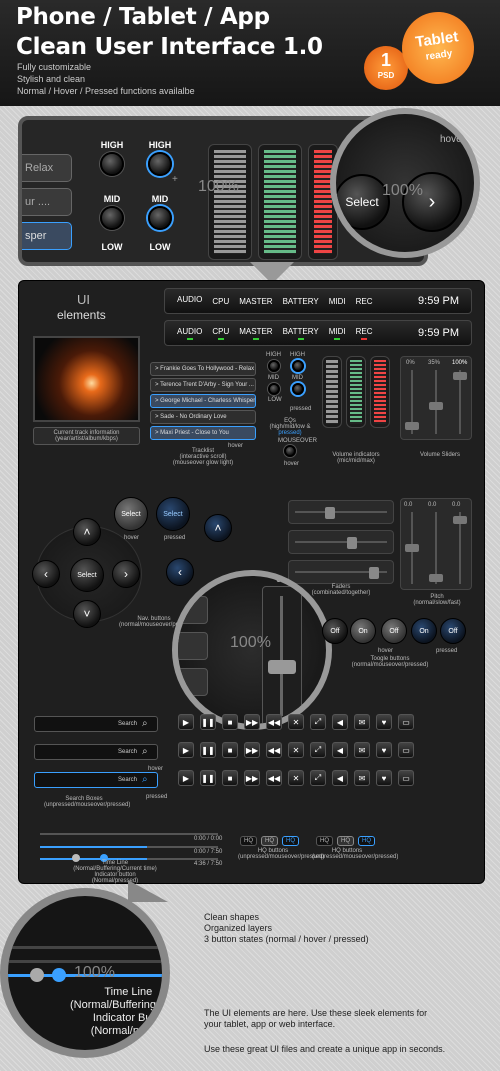 The height and width of the screenshot is (1071, 500). What do you see at coordinates (47, 236) in the screenshot?
I see `tab-whisper: sper` at bounding box center [47, 236].